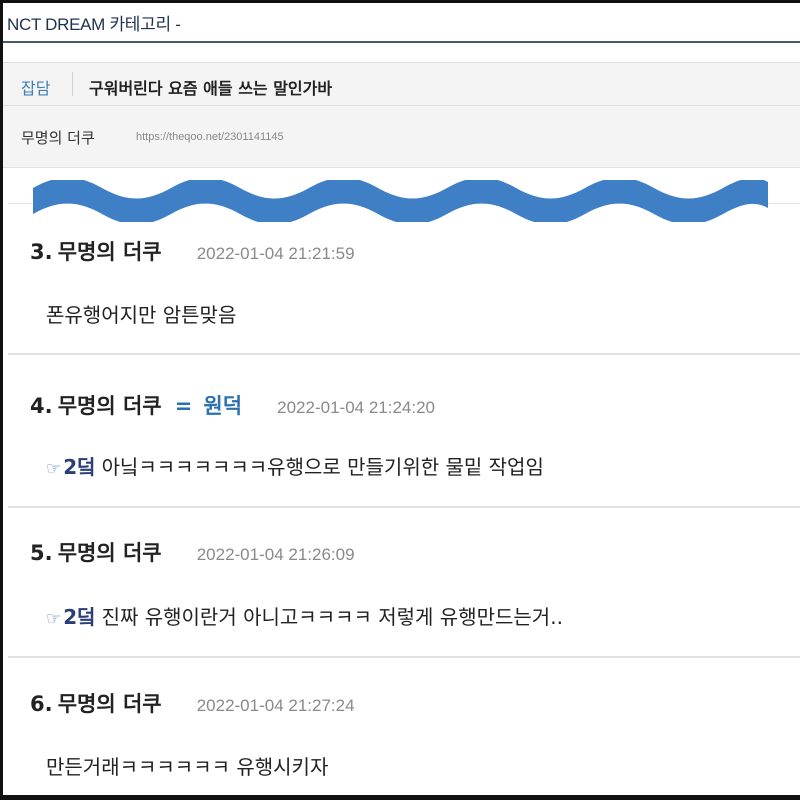 The image size is (800, 800). Describe the element at coordinates (401, 84) in the screenshot. I see `post-title-bar: 잡담 구워버린다 요즘 애들 쓰는 말인가바` at that location.